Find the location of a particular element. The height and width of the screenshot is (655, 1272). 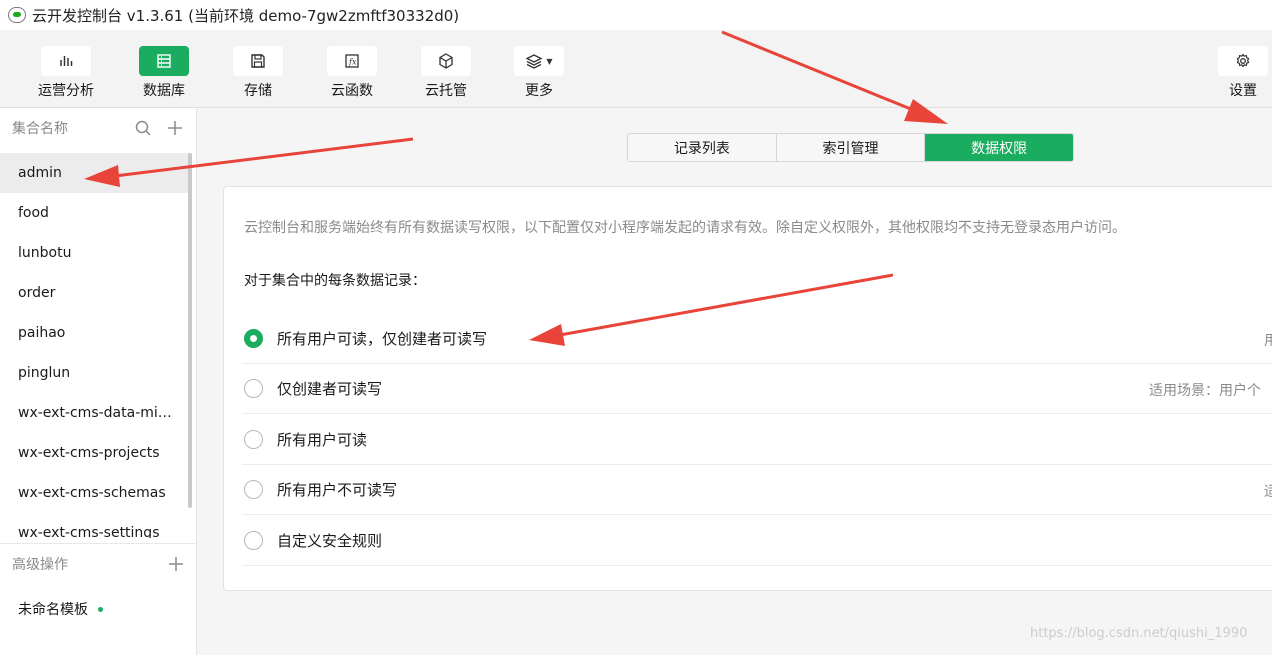

functions-button: fx is located at coordinates (352, 61).